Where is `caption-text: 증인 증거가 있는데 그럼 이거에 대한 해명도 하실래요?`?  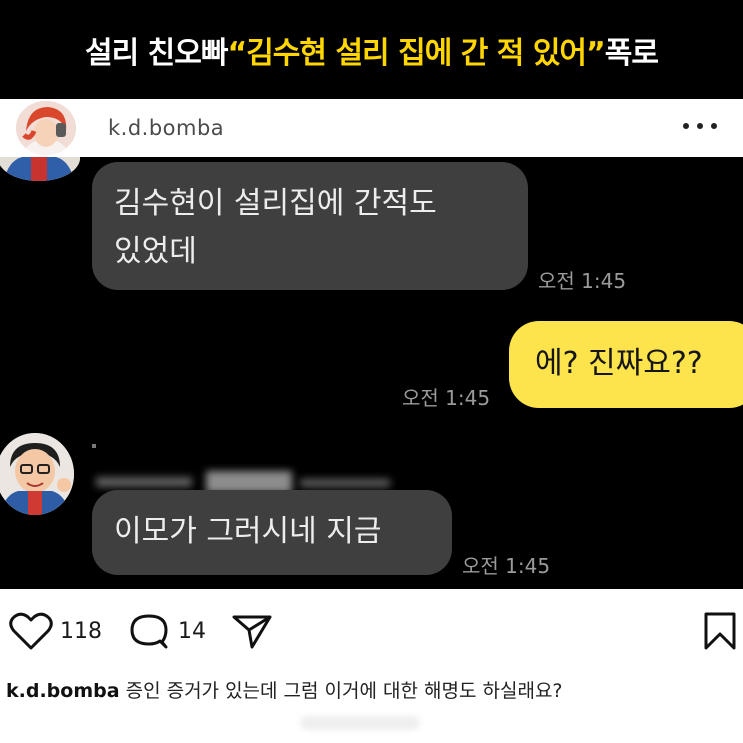
caption-text: 증인 증거가 있는데 그럼 이거에 대한 해명도 하실래요? is located at coordinates (341, 691).